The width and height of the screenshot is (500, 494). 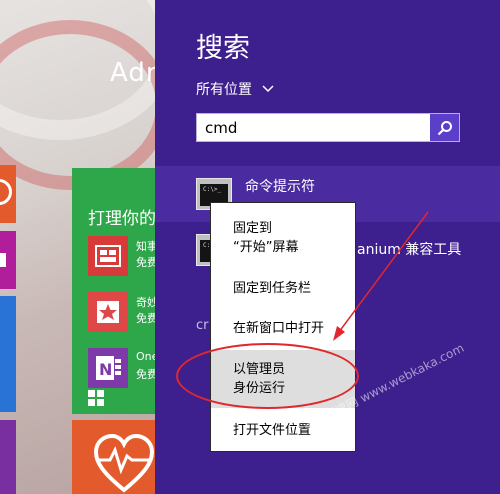 What do you see at coordinates (223, 48) in the screenshot?
I see `search-charm-title: 搜索` at bounding box center [223, 48].